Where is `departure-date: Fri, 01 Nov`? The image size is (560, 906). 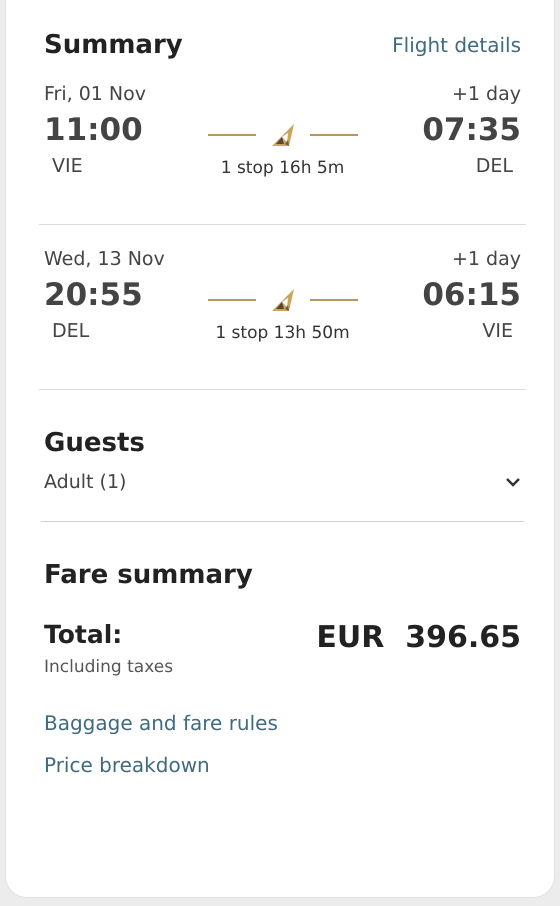 departure-date: Fri, 01 Nov is located at coordinates (95, 94).